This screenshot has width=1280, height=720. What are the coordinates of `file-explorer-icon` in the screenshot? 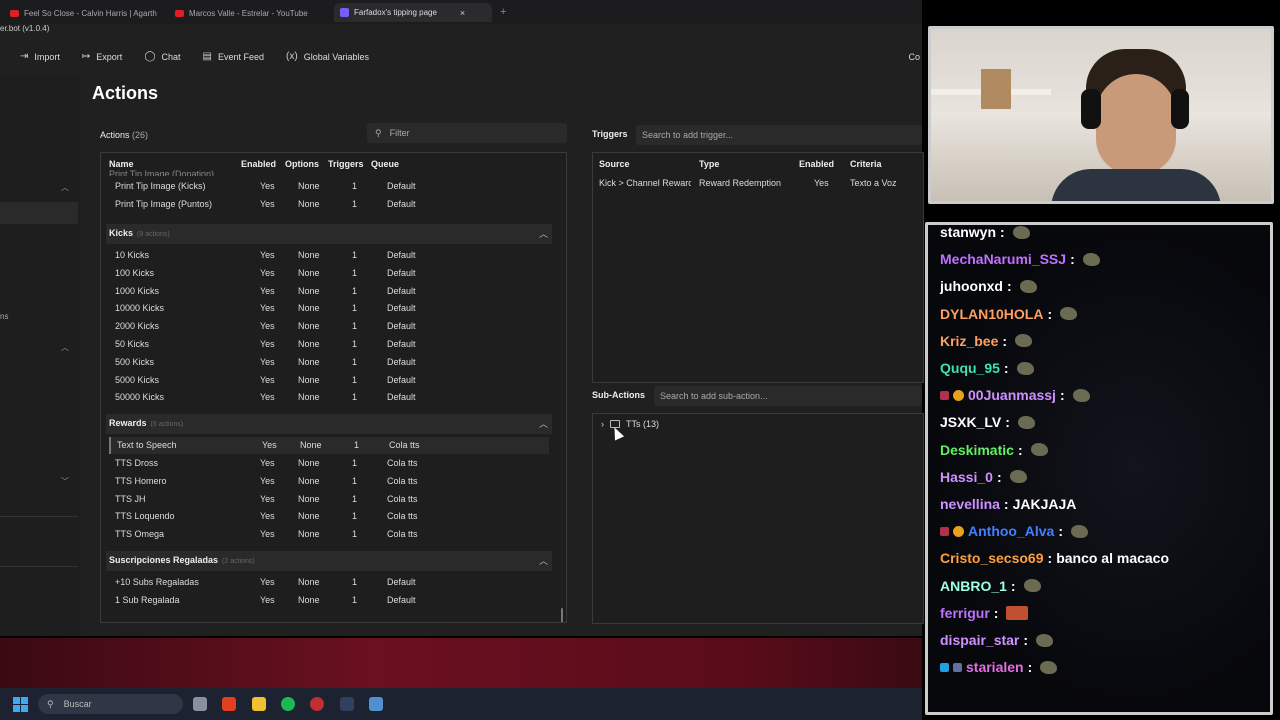 It's located at (259, 704).